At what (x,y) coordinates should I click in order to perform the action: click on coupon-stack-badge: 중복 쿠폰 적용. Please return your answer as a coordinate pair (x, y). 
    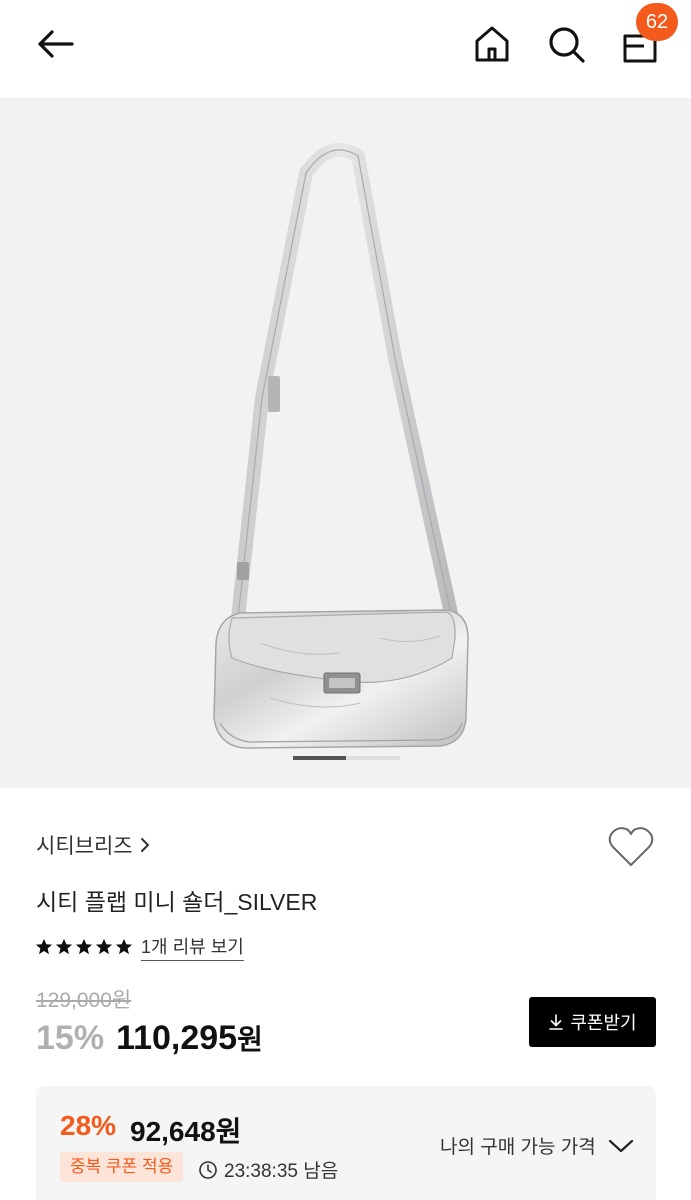
    Looking at the image, I should click on (122, 1167).